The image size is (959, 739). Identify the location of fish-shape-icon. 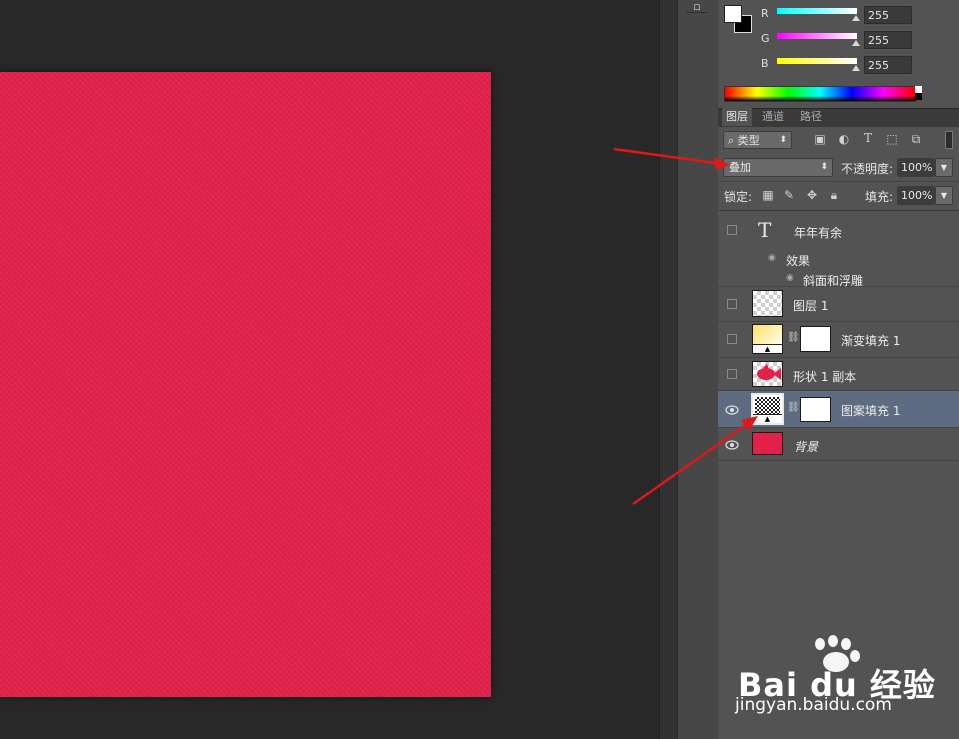
(769, 372).